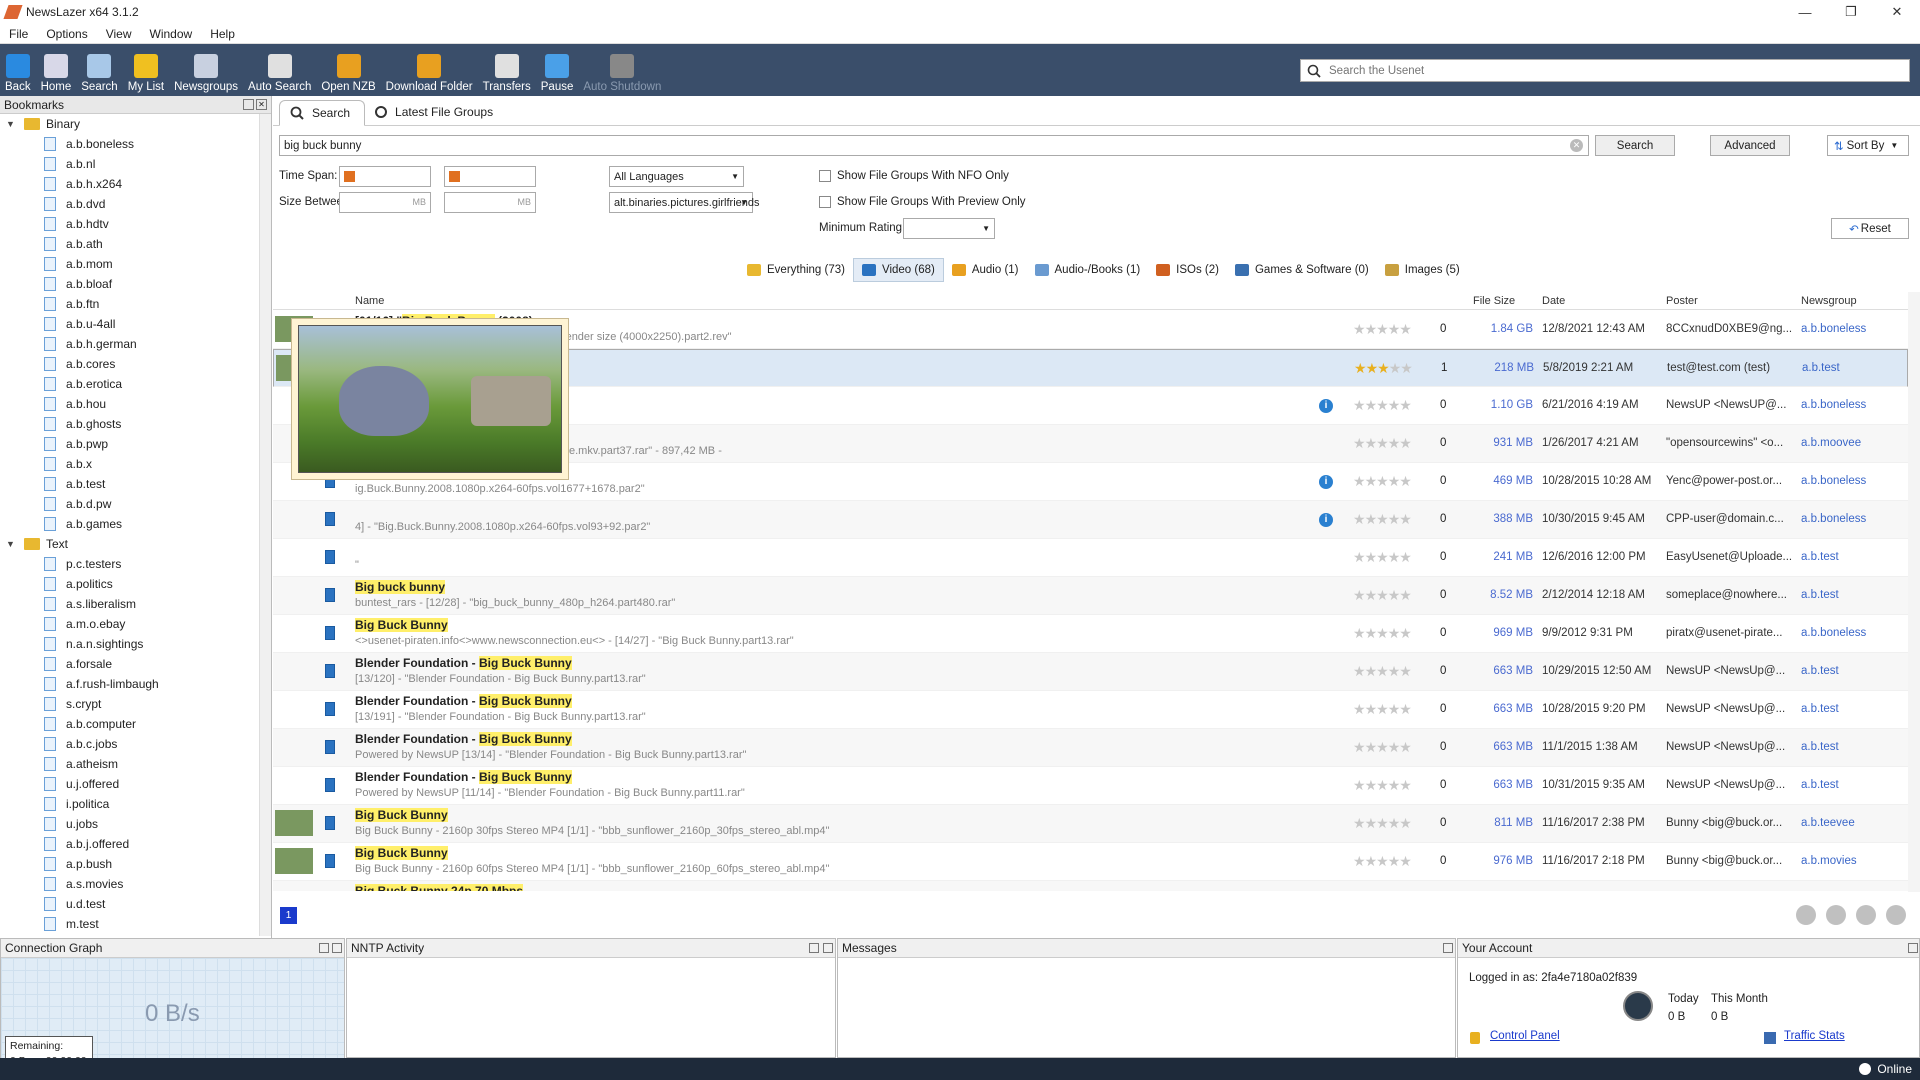 This screenshot has width=1920, height=1080. What do you see at coordinates (206, 70) in the screenshot?
I see `toolbar-newsgroups-button: Newsgroups` at bounding box center [206, 70].